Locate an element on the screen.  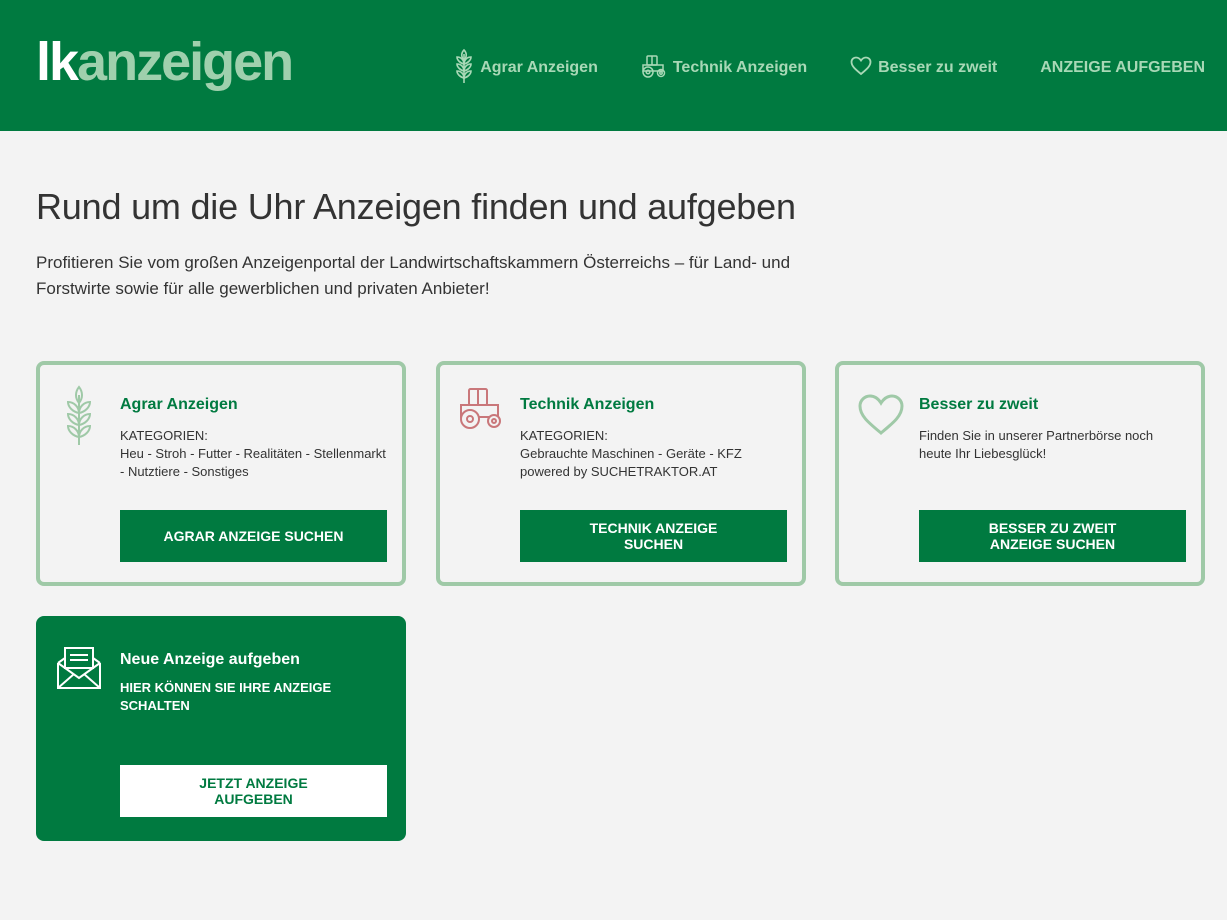
card-title: Technik Anzeigen is located at coordinates (587, 404).